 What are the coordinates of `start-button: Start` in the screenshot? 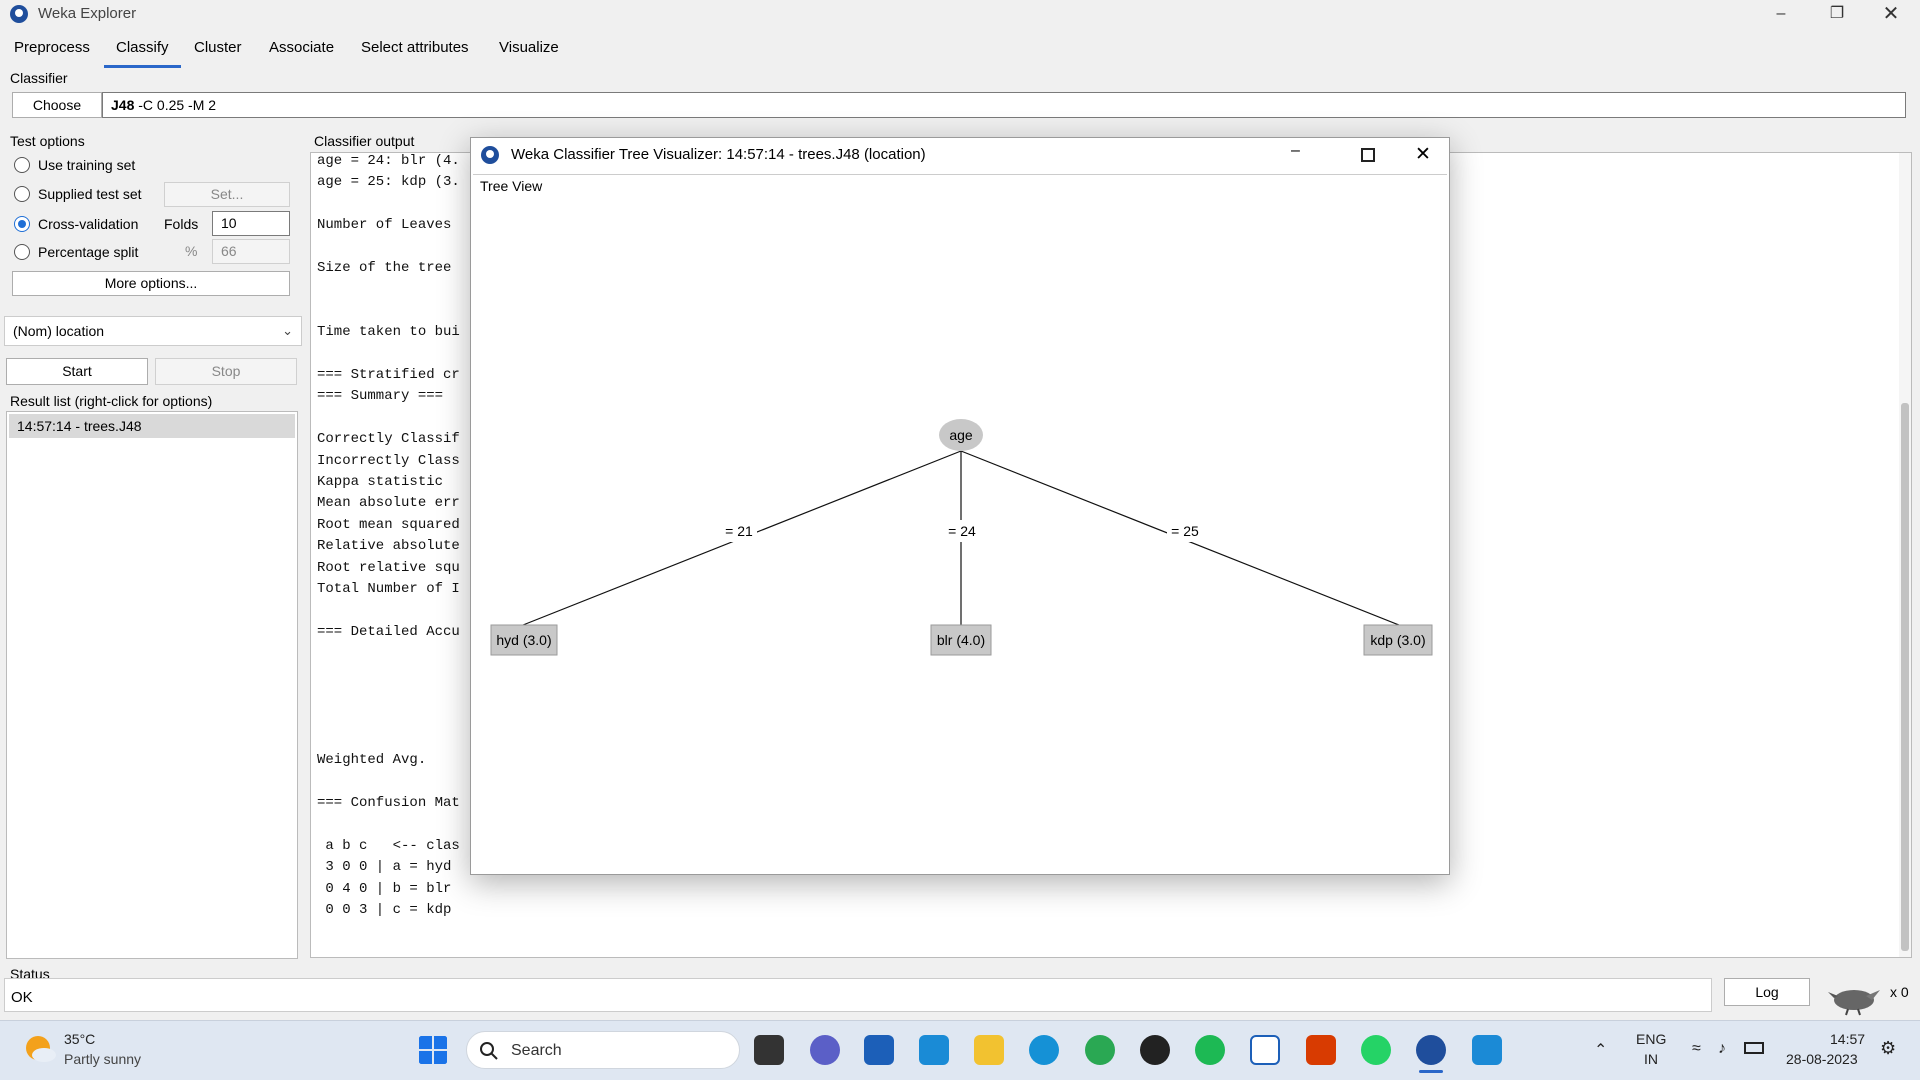 It's located at (77, 371).